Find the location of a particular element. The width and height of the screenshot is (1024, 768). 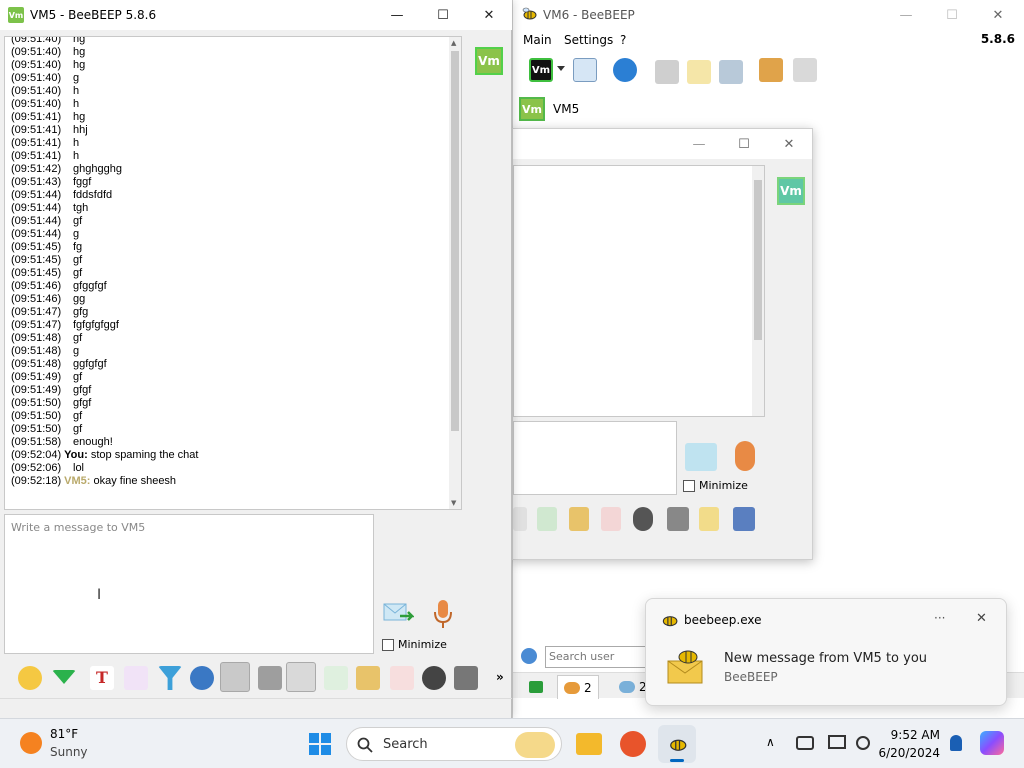

edit-icon is located at coordinates (699, 72).